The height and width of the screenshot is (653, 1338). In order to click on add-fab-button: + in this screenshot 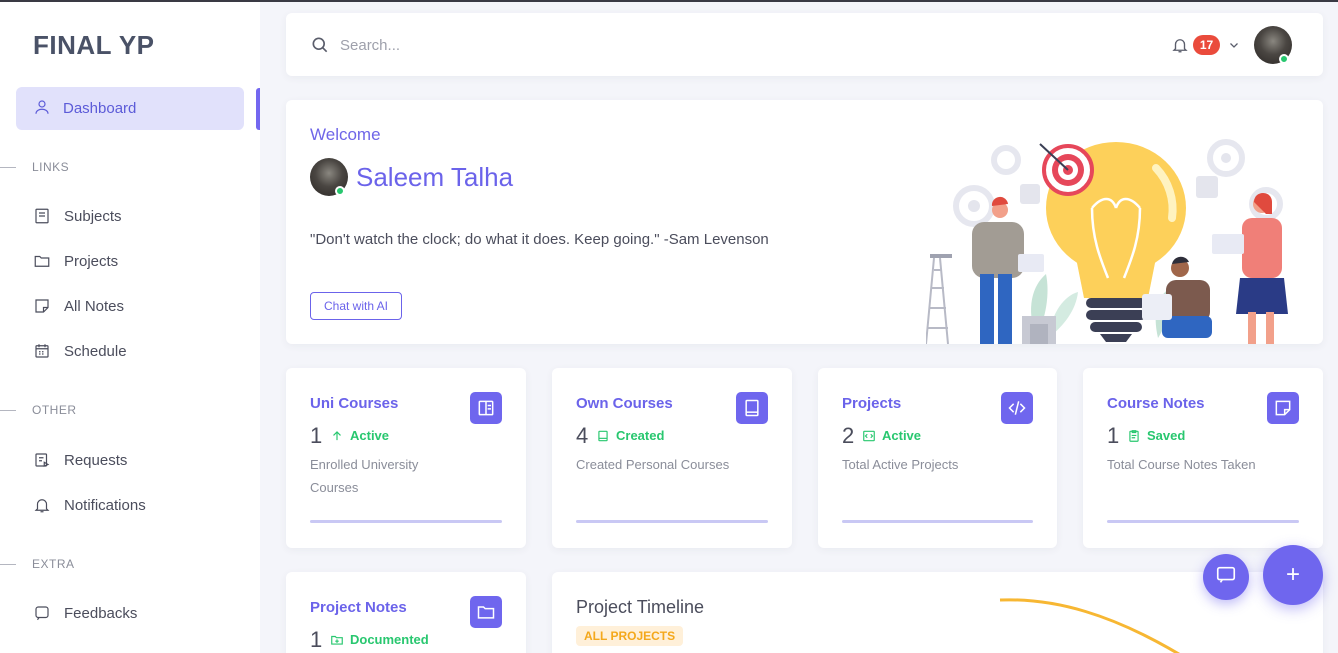, I will do `click(1293, 575)`.